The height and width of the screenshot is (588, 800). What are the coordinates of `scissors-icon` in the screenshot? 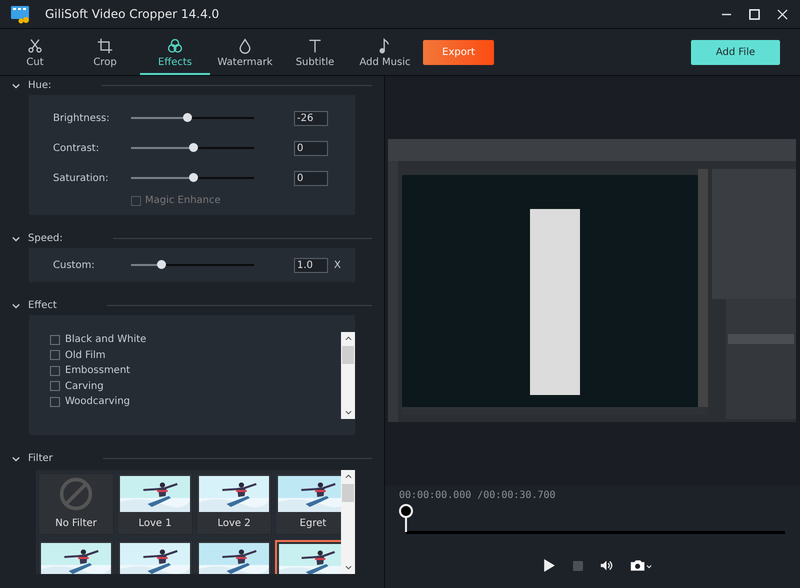 It's located at (35, 46).